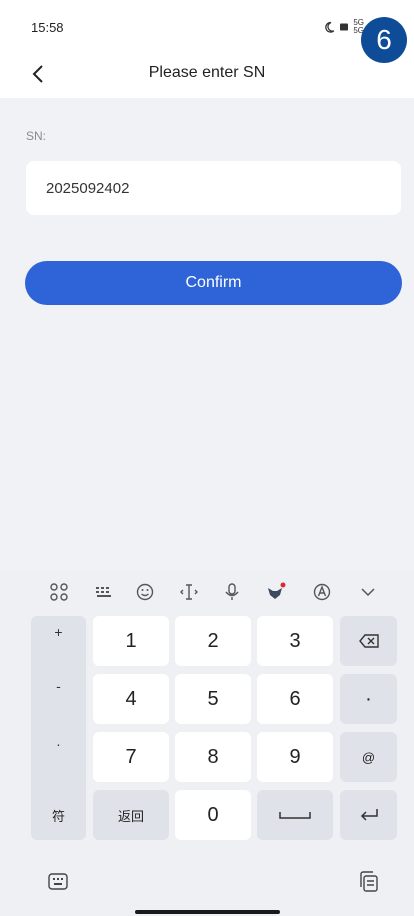  Describe the element at coordinates (36, 136) in the screenshot. I see `sn-label: SN:` at that location.